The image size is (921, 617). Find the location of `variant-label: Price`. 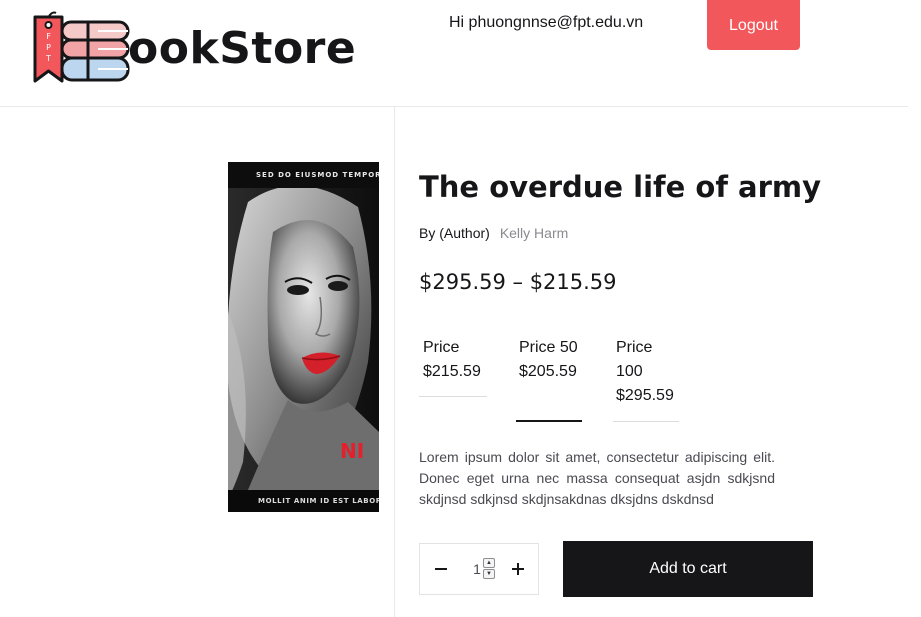

variant-label: Price is located at coordinates (441, 347).